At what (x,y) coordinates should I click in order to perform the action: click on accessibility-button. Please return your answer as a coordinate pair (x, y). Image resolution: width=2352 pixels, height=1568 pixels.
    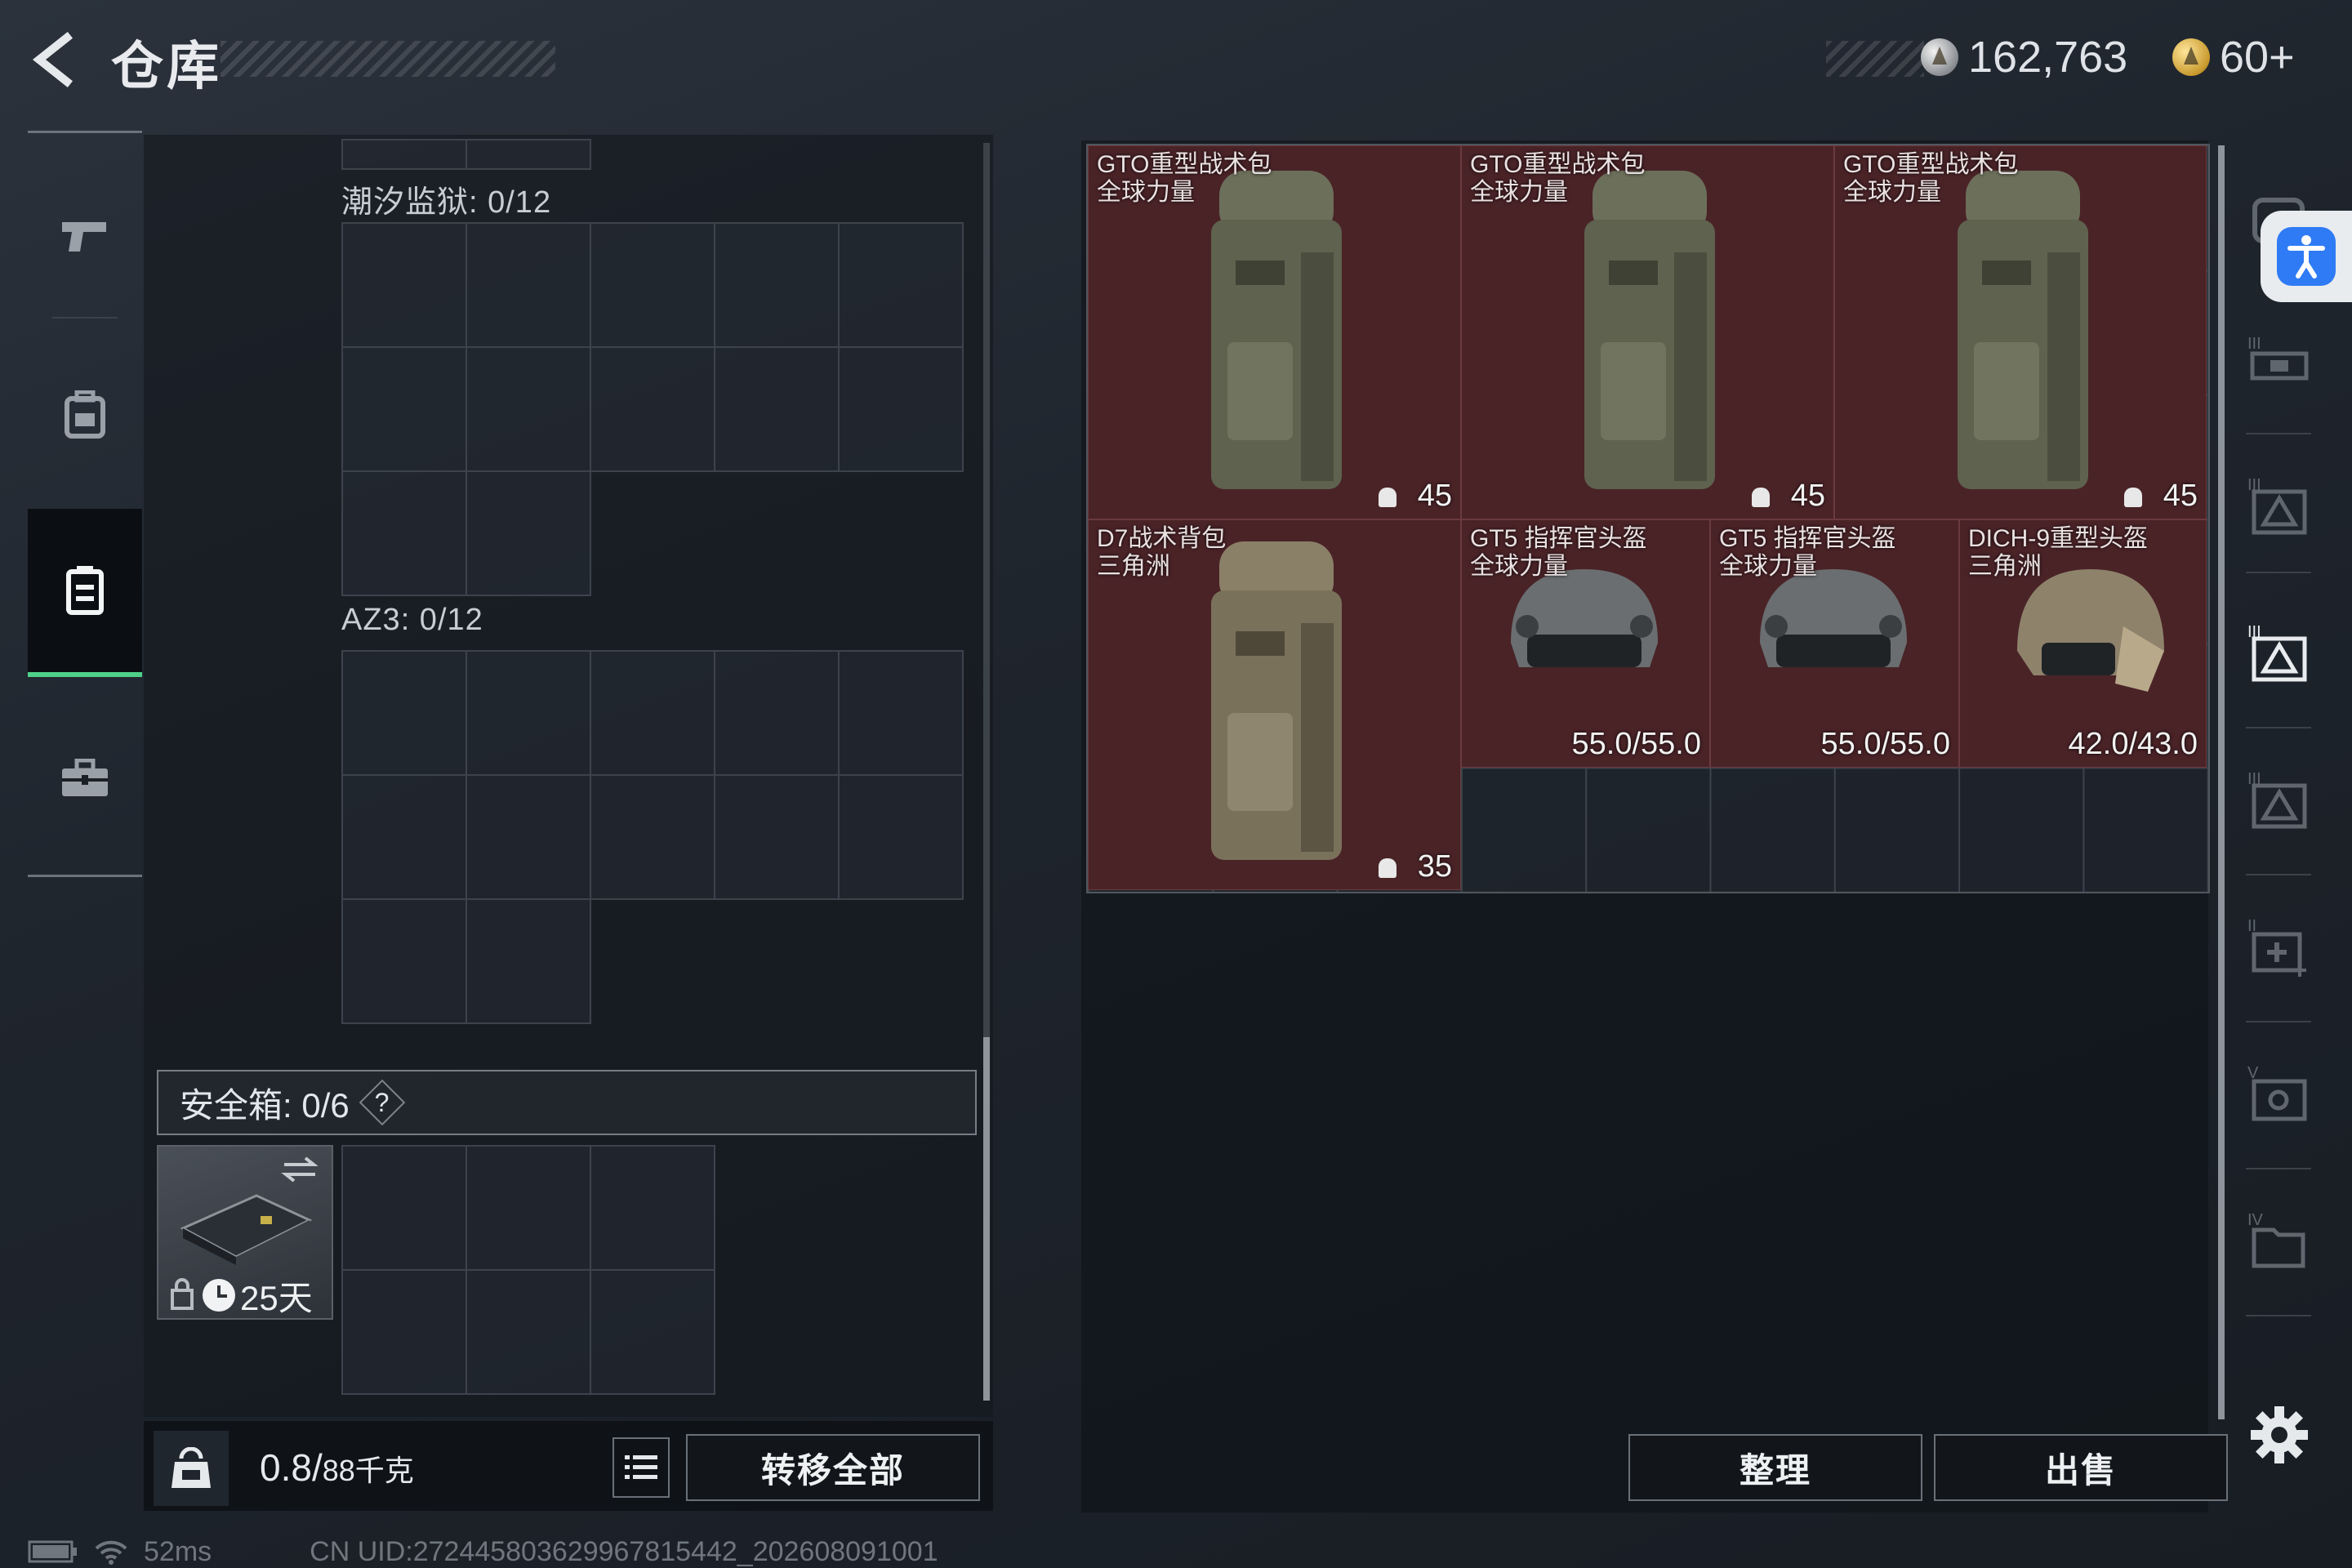
    Looking at the image, I should click on (2306, 256).